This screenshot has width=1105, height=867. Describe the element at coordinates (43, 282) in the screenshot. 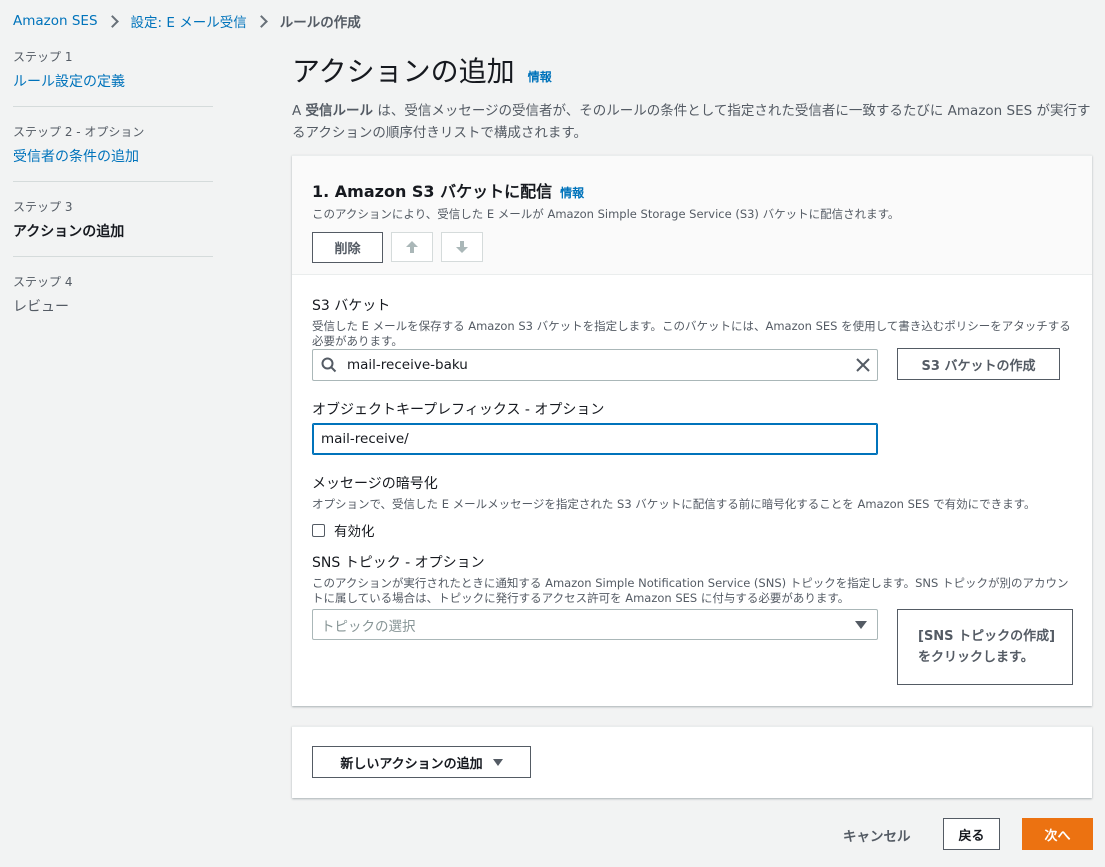

I see `step-number: ステップ 4` at that location.